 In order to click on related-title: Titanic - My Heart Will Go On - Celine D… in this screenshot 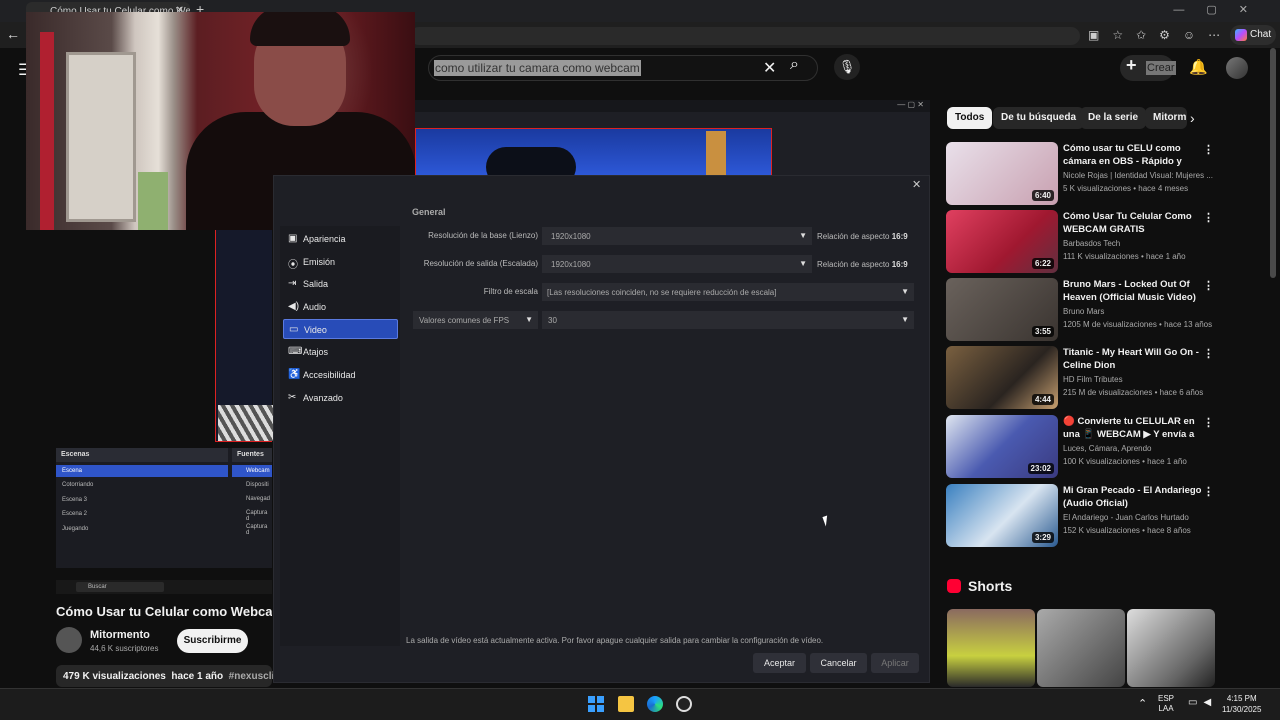, I will do `click(1131, 359)`.